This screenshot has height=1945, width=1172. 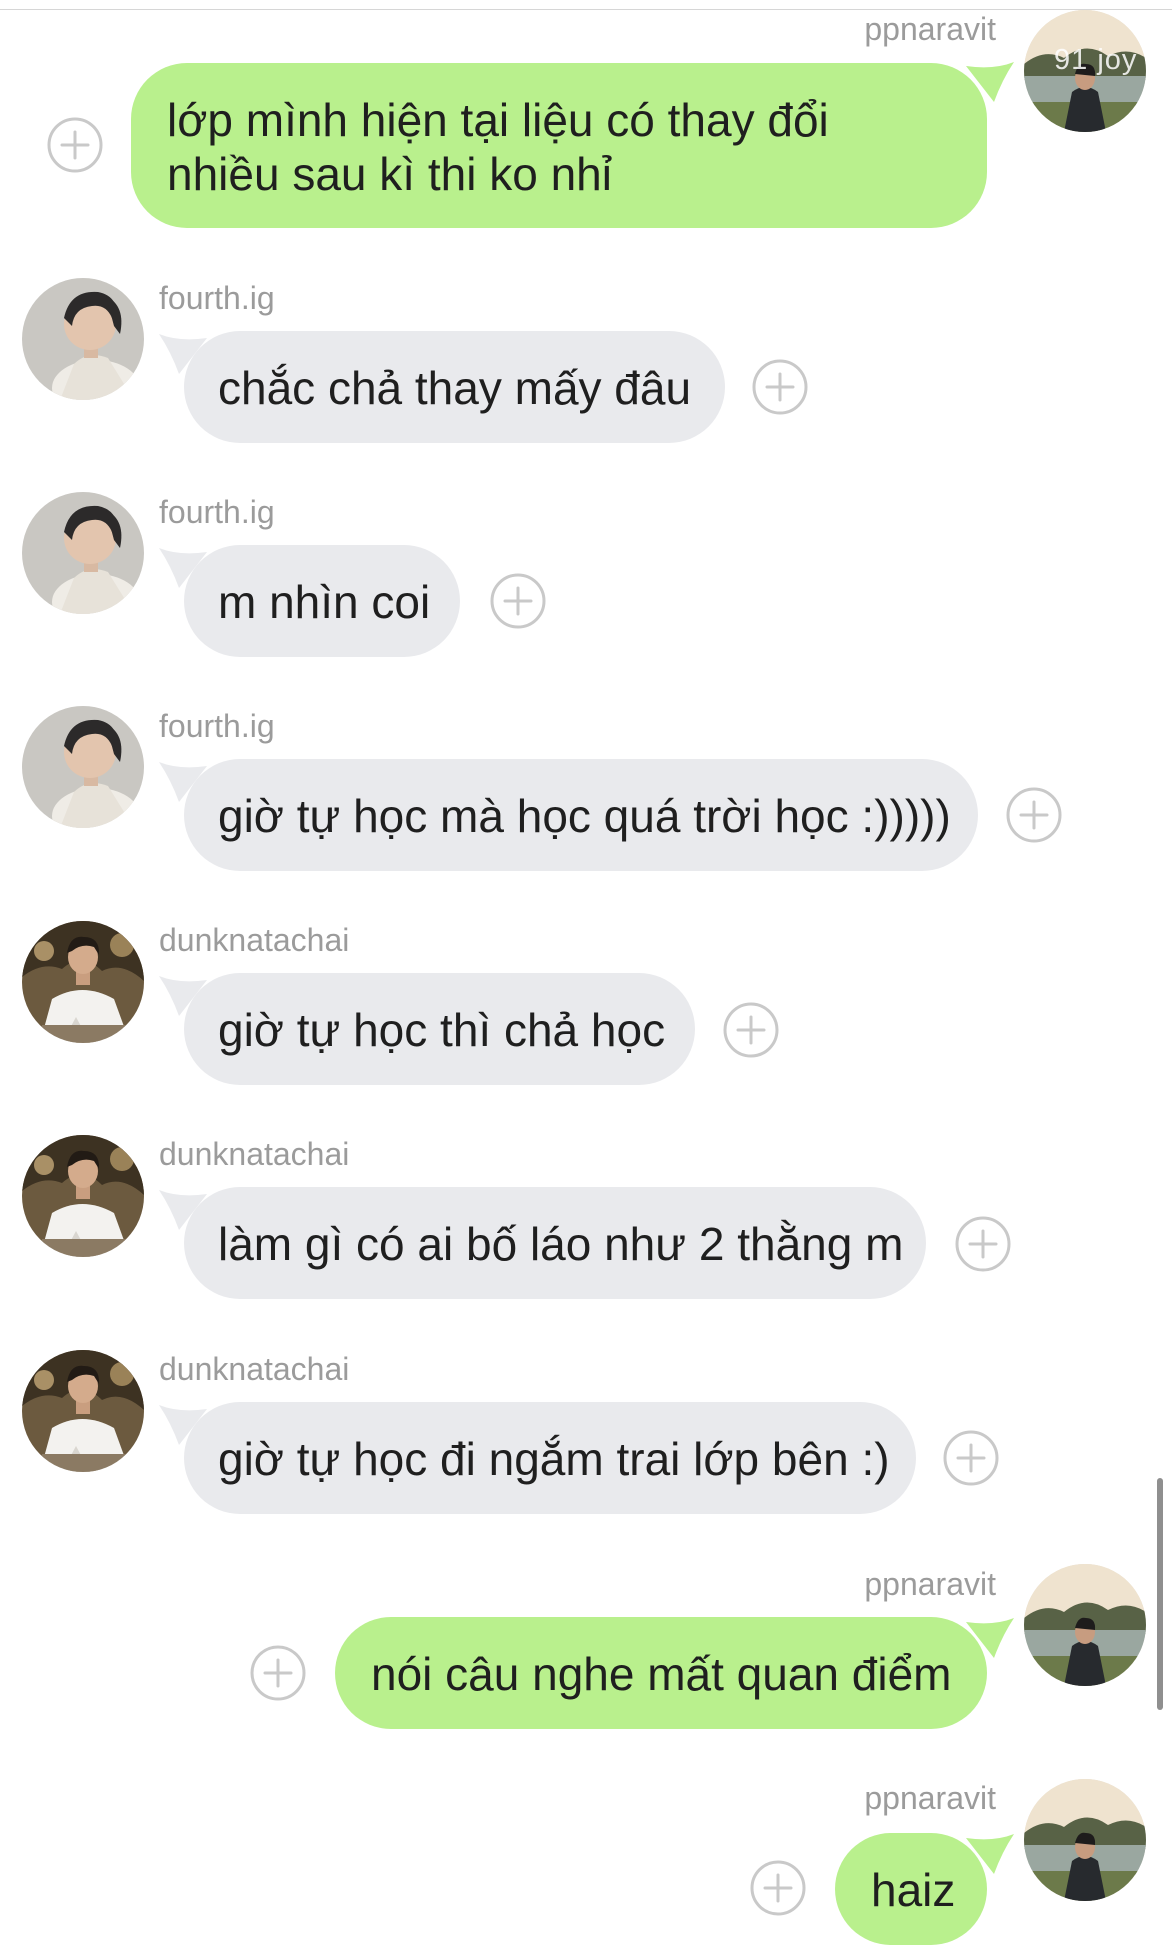 What do you see at coordinates (911, 1889) in the screenshot?
I see `message-bubble: haiz` at bounding box center [911, 1889].